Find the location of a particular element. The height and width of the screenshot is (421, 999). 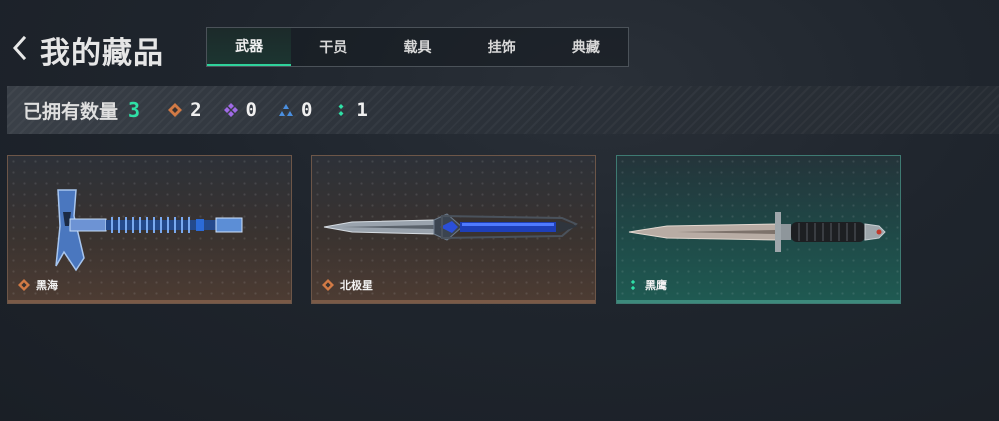

item-name: 黑鹰 is located at coordinates (656, 285).